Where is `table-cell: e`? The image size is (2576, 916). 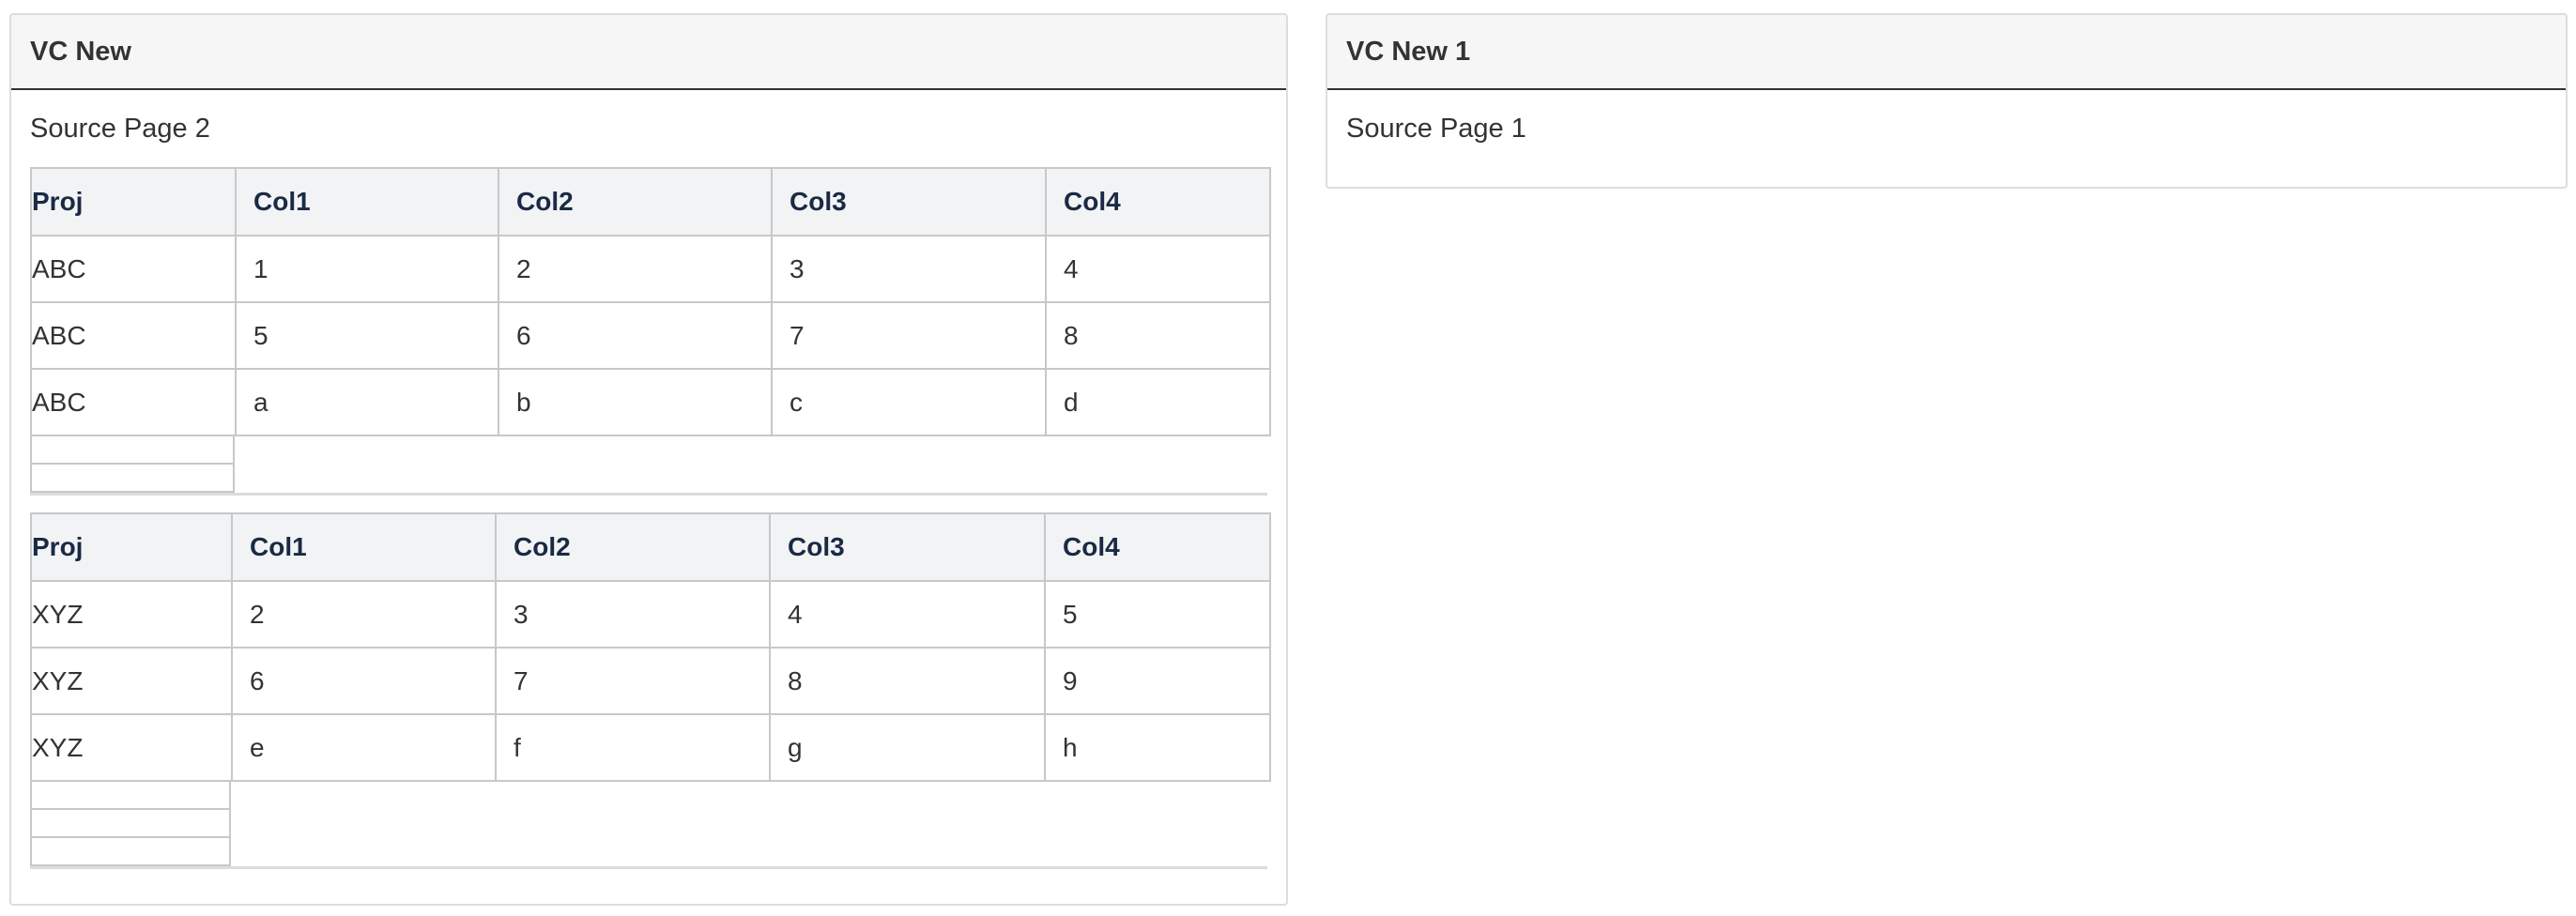
table-cell: e is located at coordinates (364, 747).